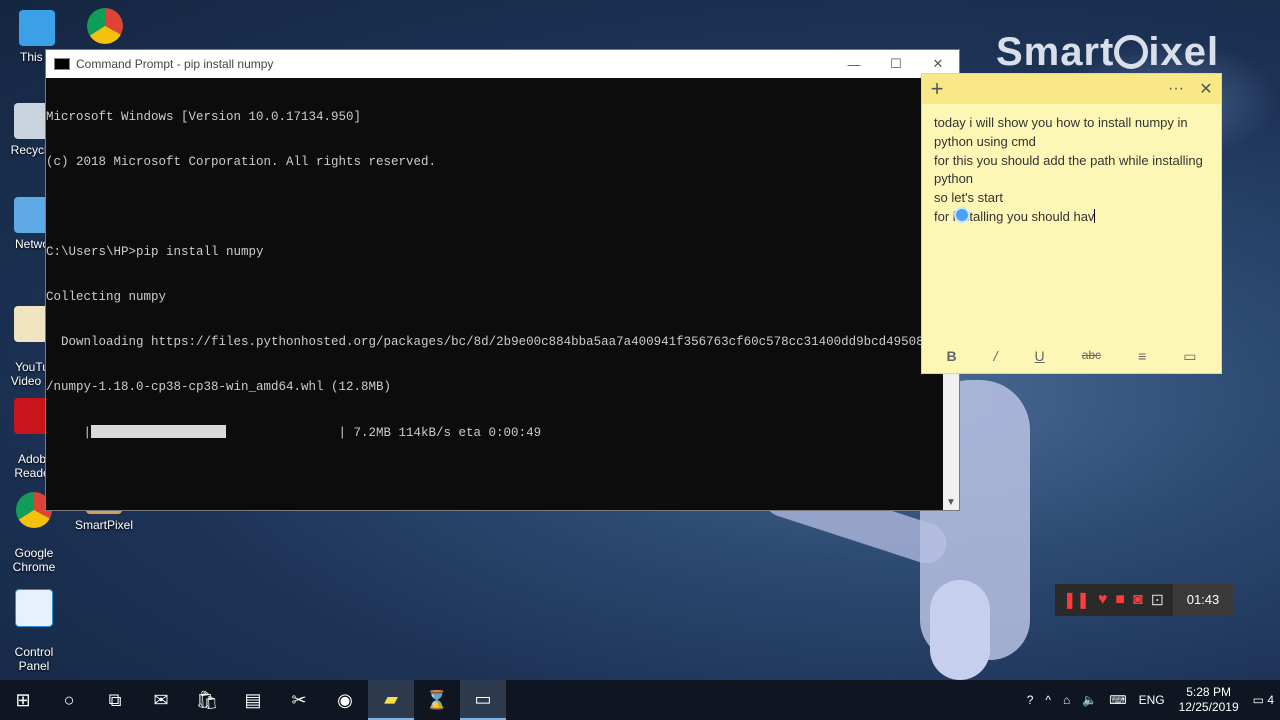 The width and height of the screenshot is (1280, 720). Describe the element at coordinates (34, 608) in the screenshot. I see `control-panel-icon` at that location.